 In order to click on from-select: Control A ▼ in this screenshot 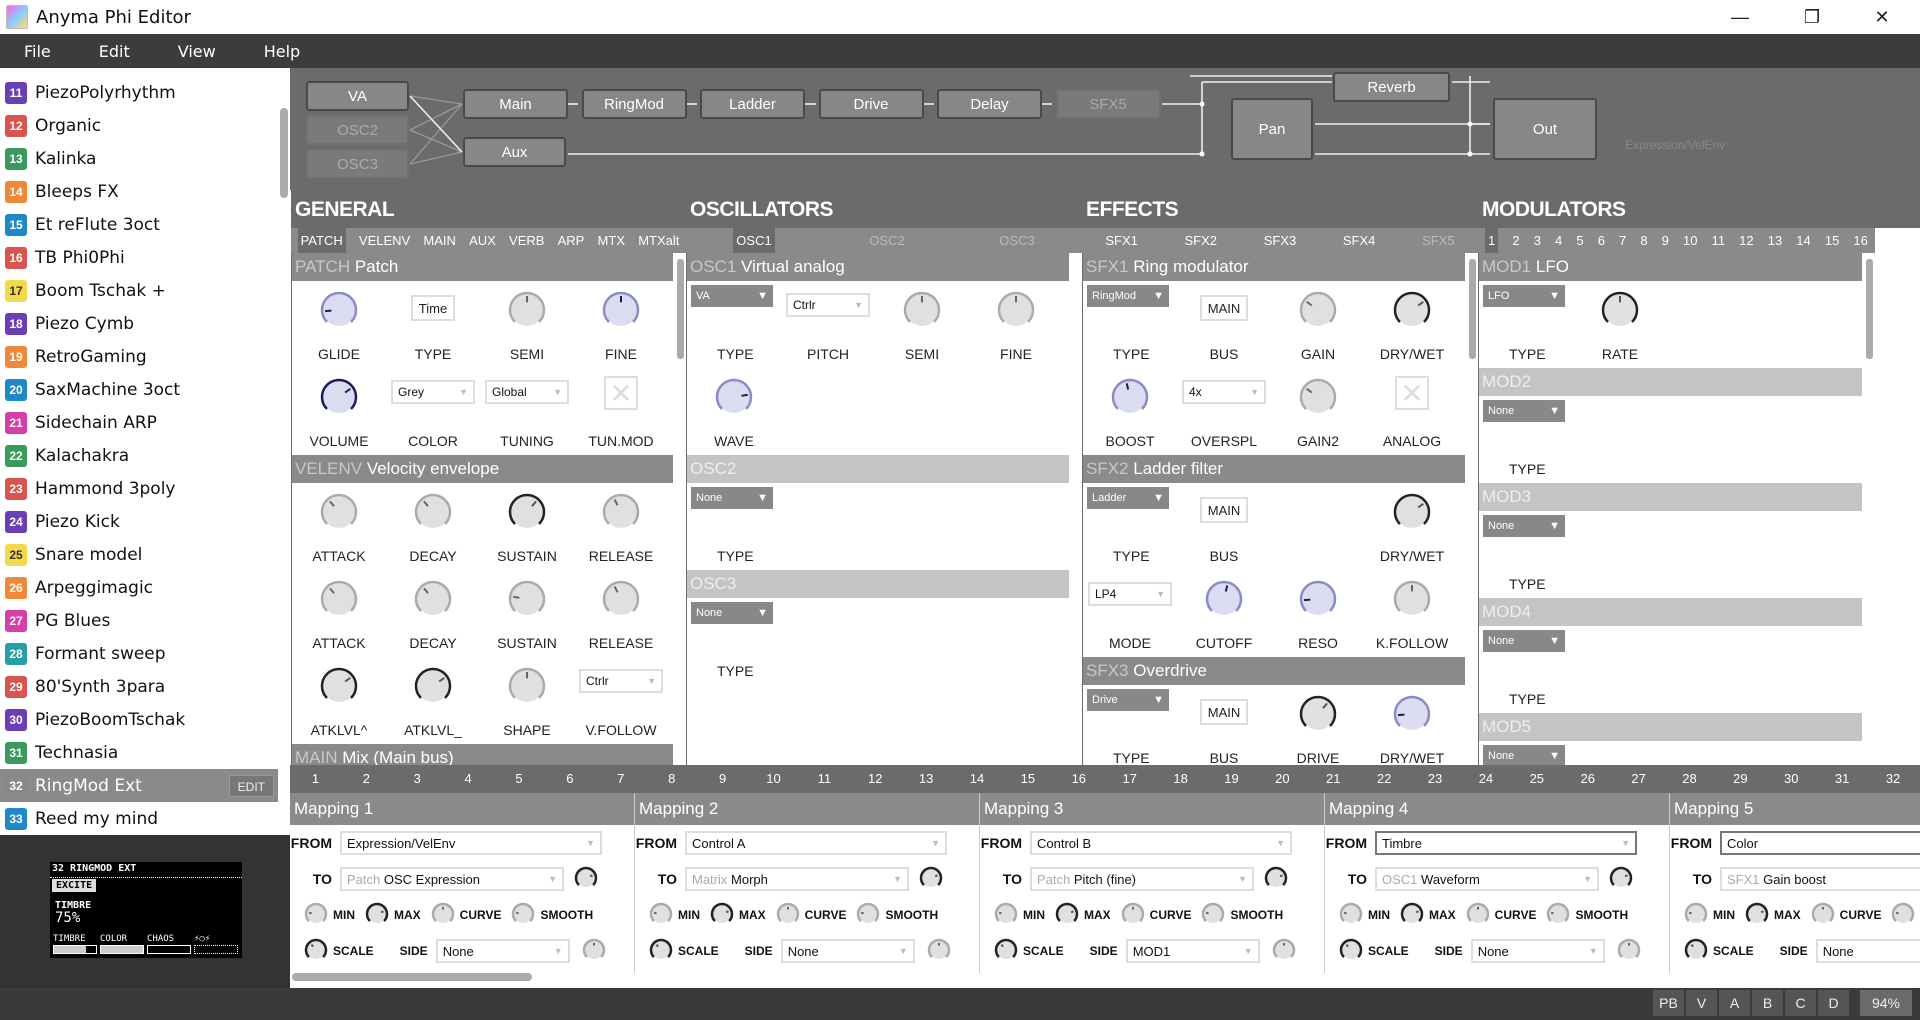, I will do `click(816, 843)`.